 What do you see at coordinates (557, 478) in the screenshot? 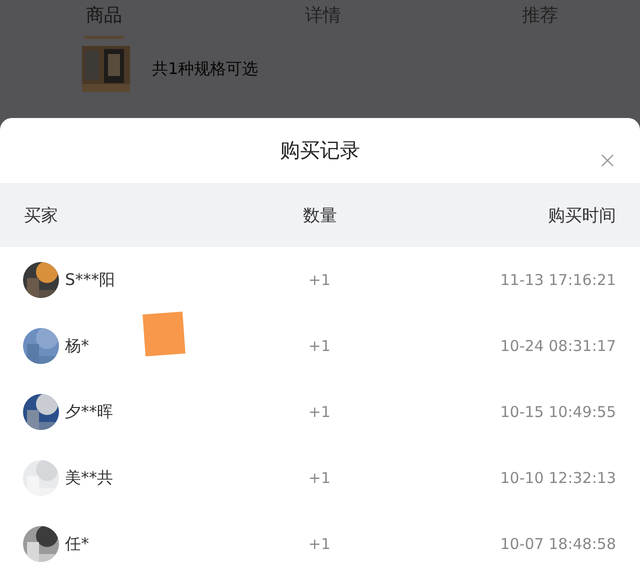
I see `purchase-time: 10-10 12:32:13` at bounding box center [557, 478].